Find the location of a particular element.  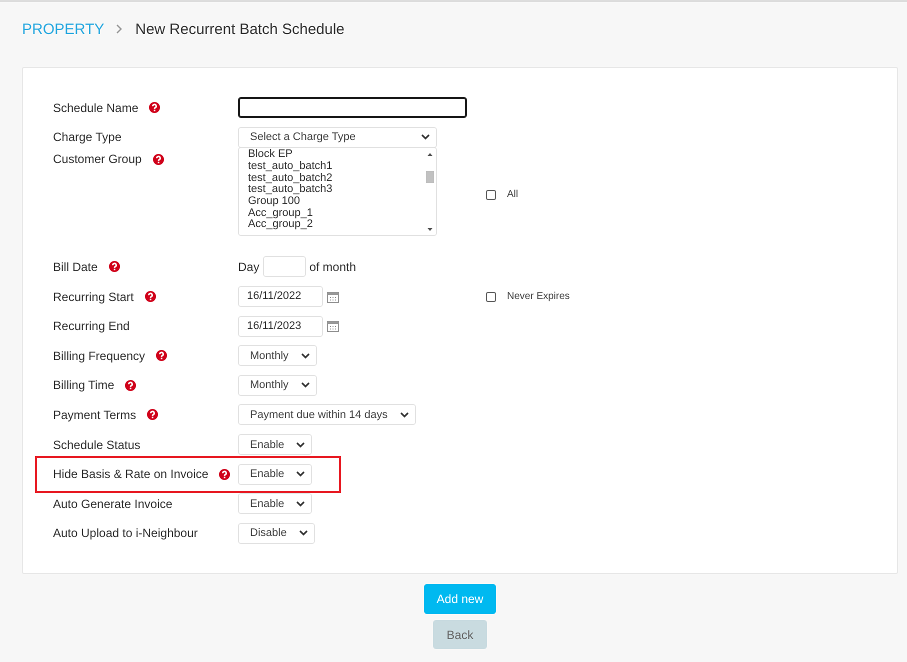

field-label: Billing Frequency is located at coordinates (99, 355).